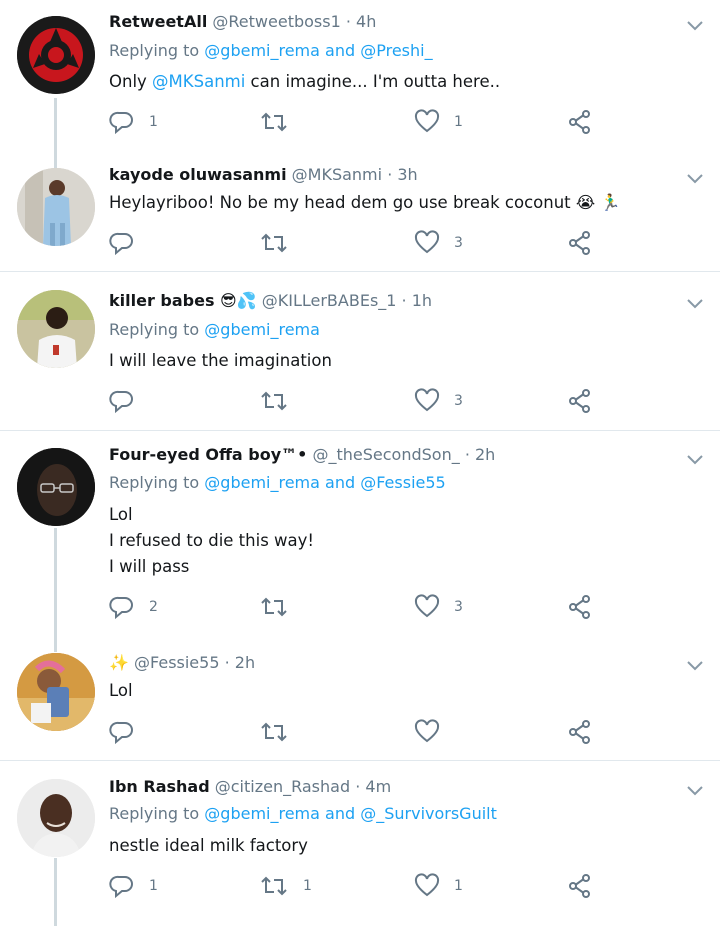 The image size is (720, 926). Describe the element at coordinates (153, 886) in the screenshot. I see `reply-count: 1` at that location.